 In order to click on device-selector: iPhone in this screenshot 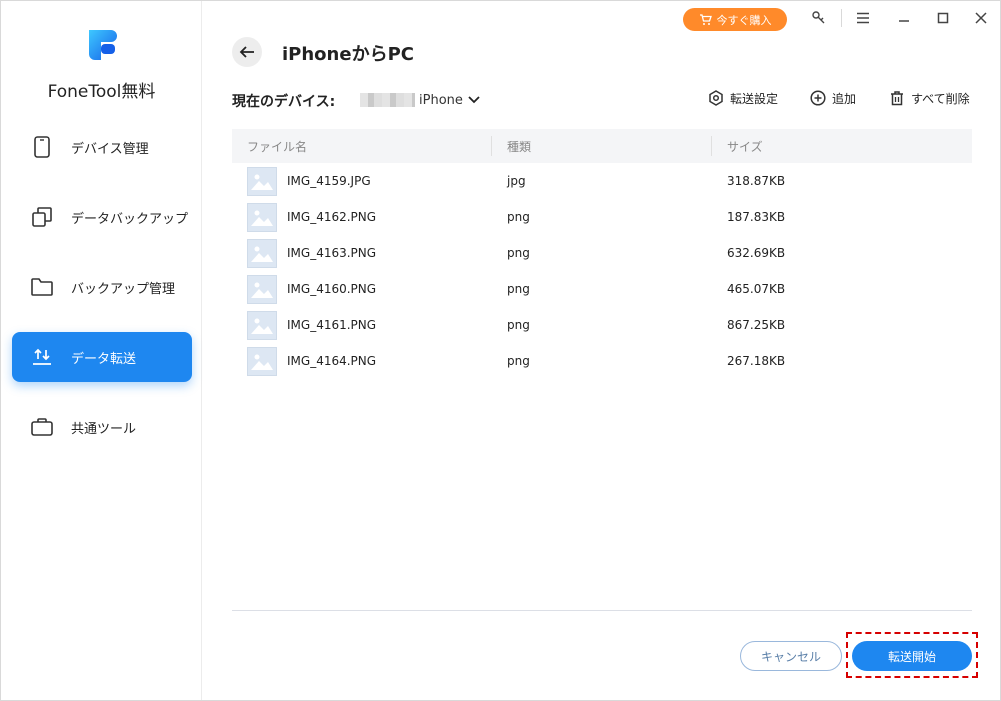, I will do `click(420, 100)`.